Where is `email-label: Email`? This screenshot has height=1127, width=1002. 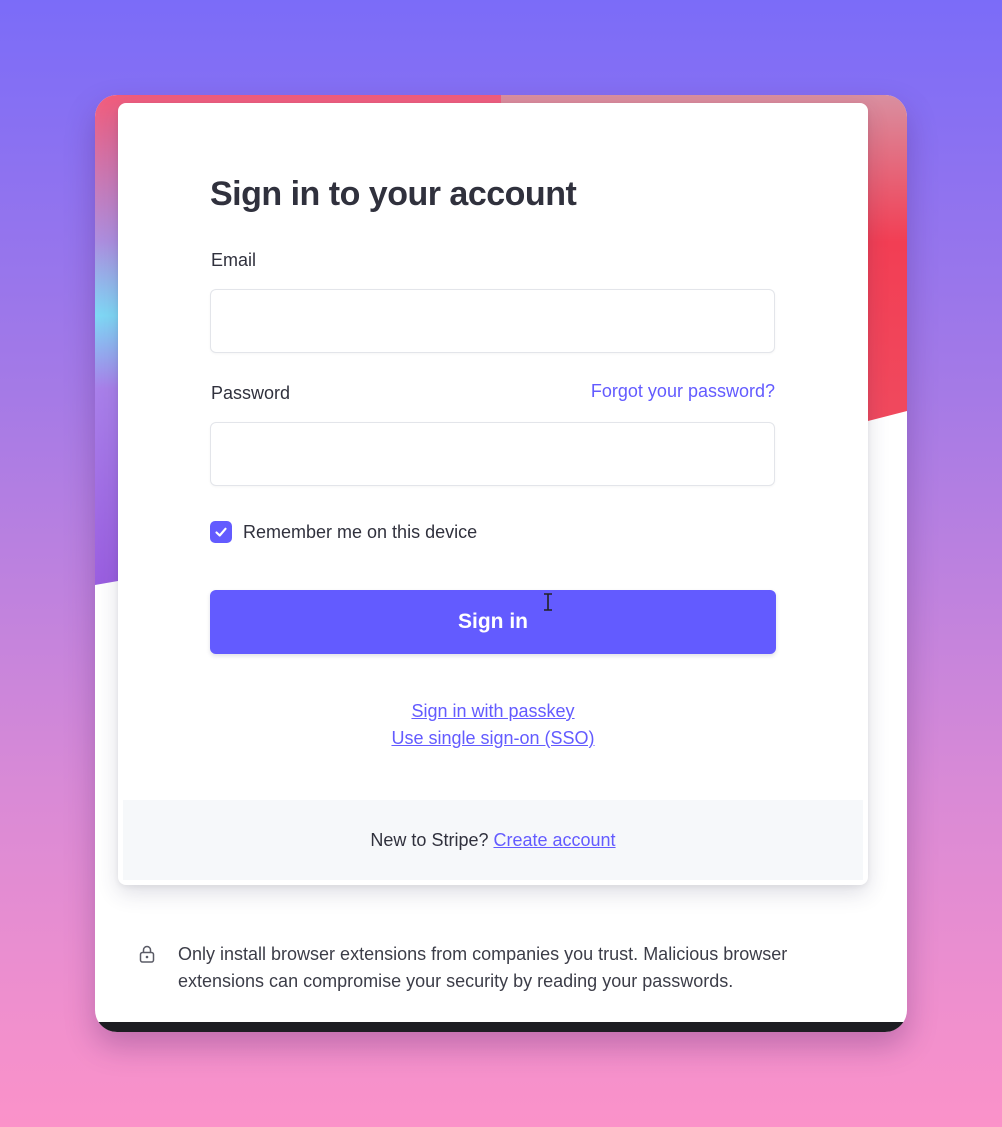
email-label: Email is located at coordinates (234, 260).